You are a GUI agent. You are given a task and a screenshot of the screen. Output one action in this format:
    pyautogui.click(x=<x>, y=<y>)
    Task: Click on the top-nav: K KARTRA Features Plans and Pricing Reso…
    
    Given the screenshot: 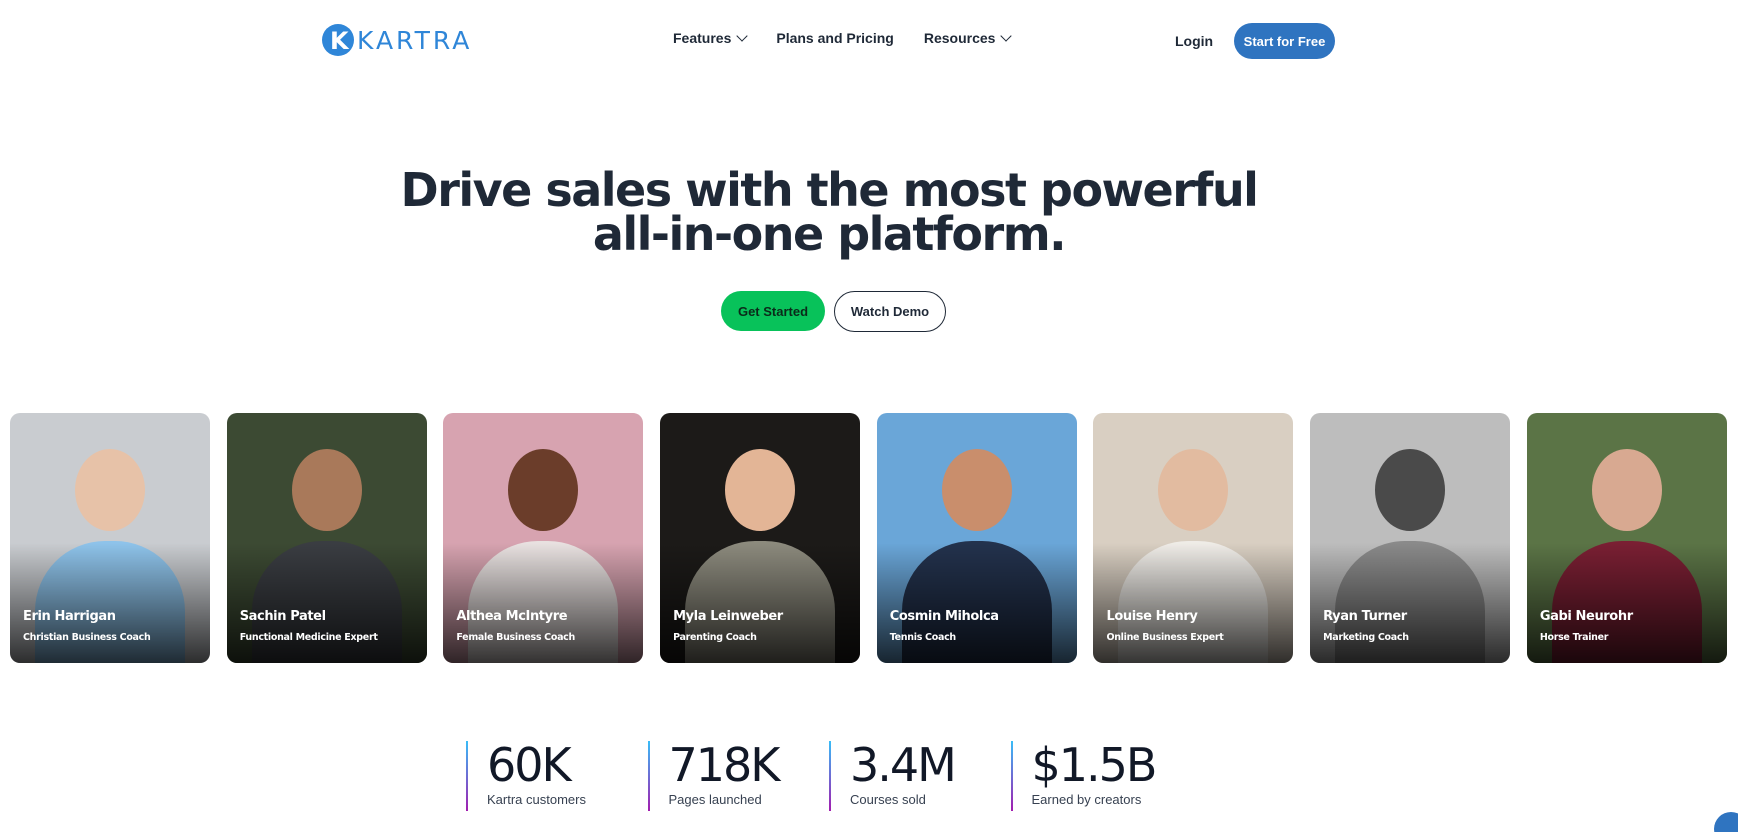 What is the action you would take?
    pyautogui.click(x=869, y=40)
    